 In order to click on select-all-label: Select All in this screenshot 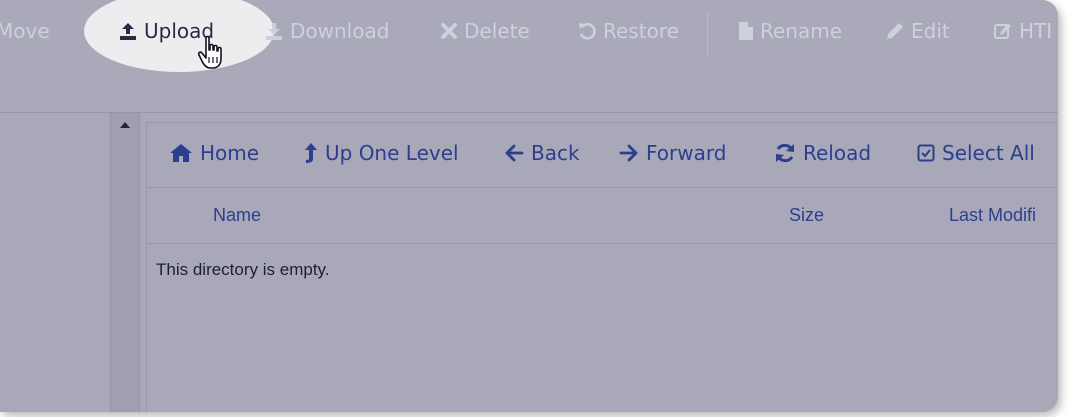, I will do `click(988, 153)`.